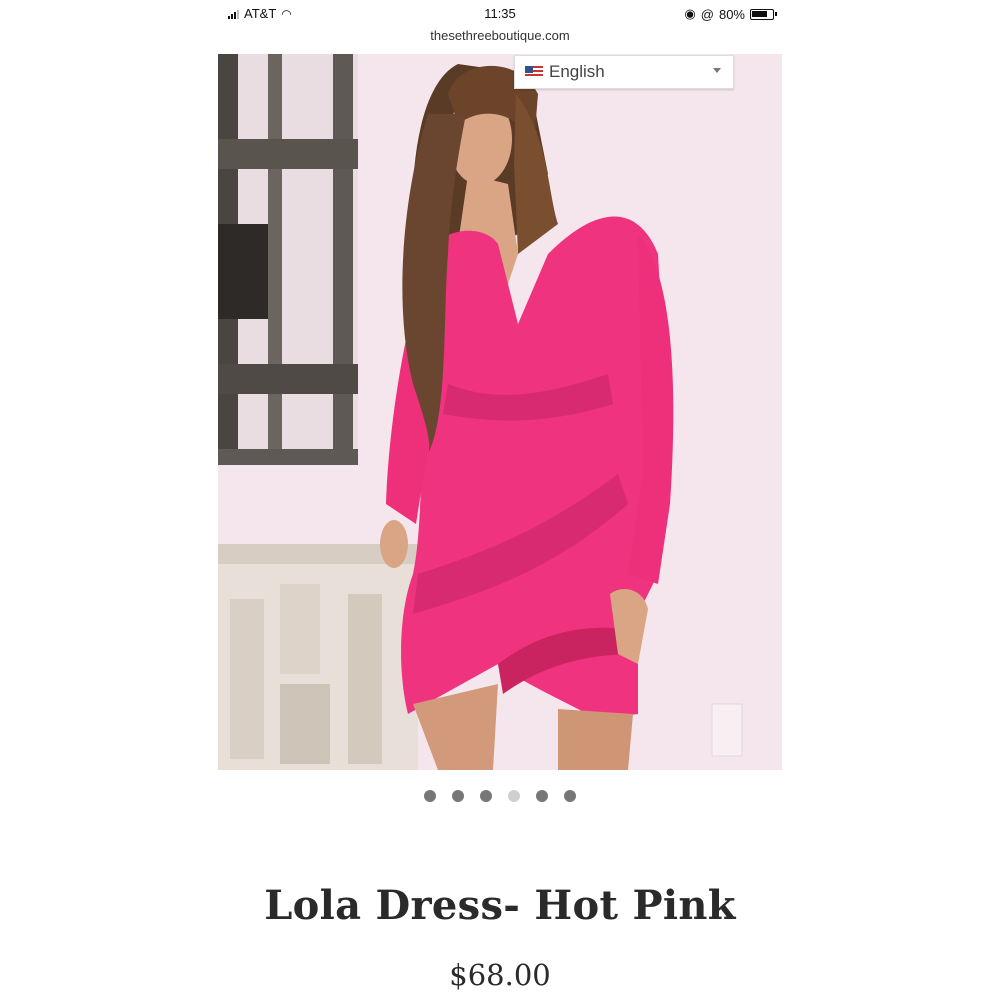 The height and width of the screenshot is (1000, 1000). I want to click on status-bar: AT&T ◠ 11:35 ◉ @ 80%, so click(500, 14).